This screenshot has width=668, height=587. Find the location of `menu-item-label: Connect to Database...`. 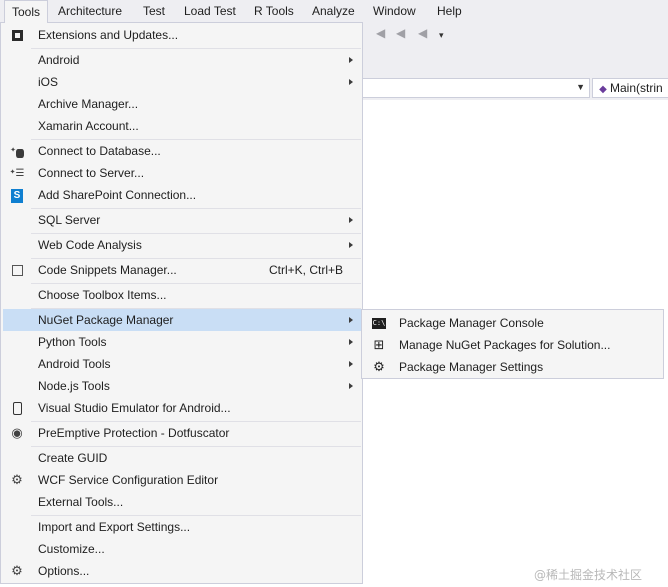

menu-item-label: Connect to Database... is located at coordinates (99, 151).